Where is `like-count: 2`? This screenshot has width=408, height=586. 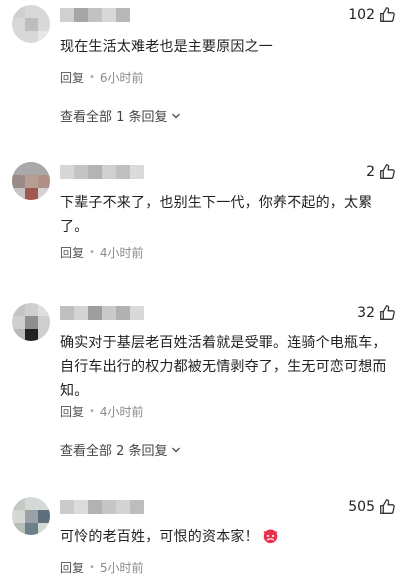
like-count: 2 is located at coordinates (370, 171).